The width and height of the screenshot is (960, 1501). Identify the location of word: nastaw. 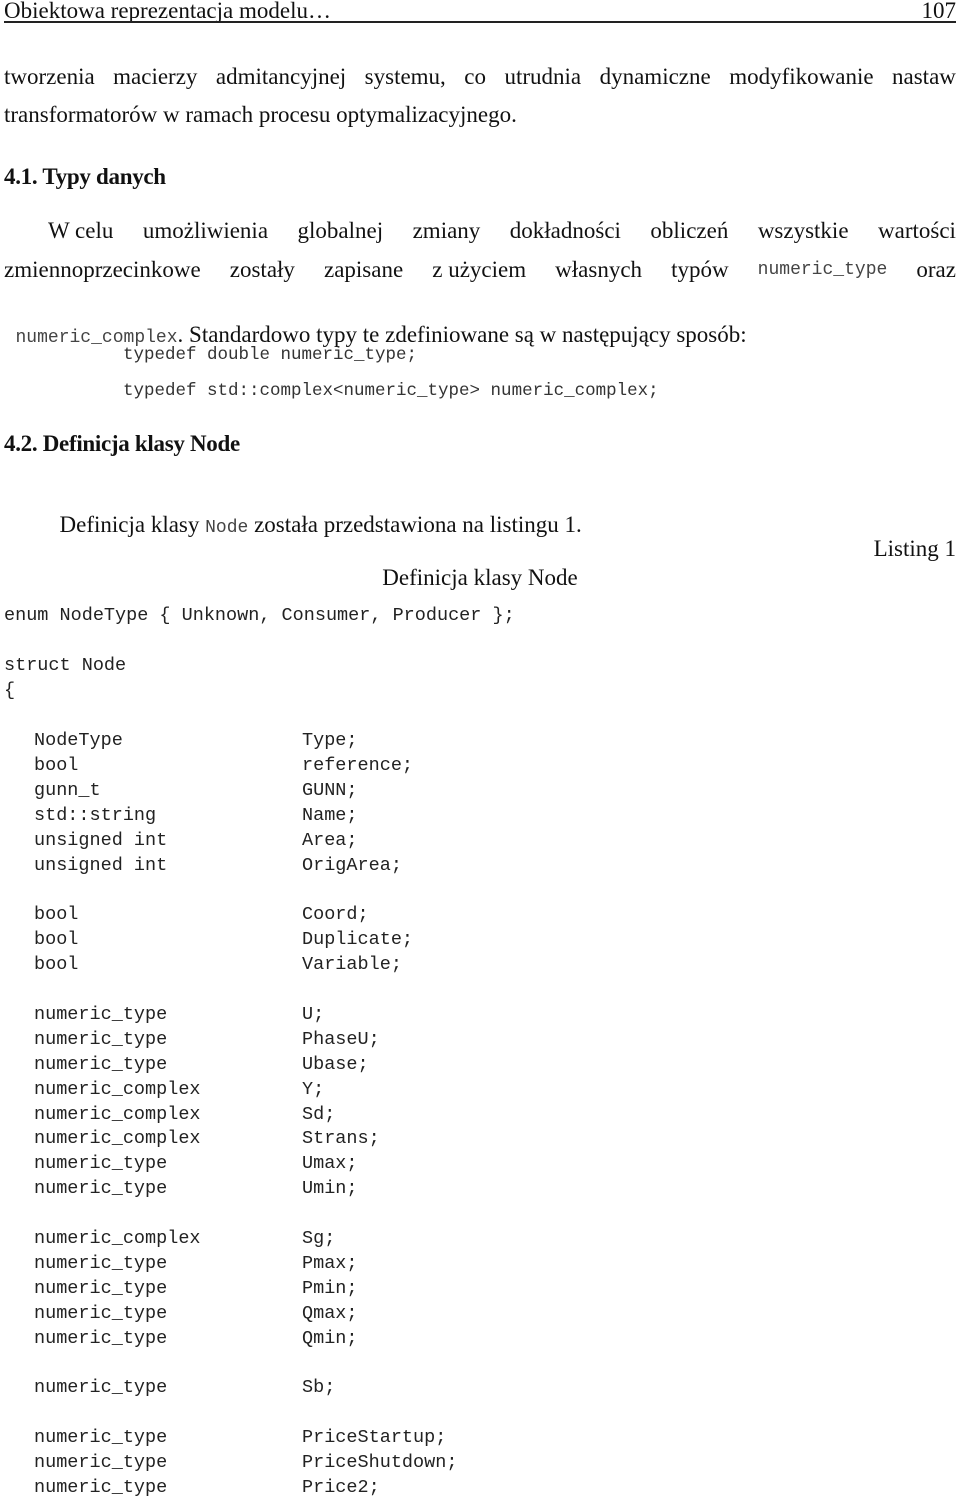
(924, 76).